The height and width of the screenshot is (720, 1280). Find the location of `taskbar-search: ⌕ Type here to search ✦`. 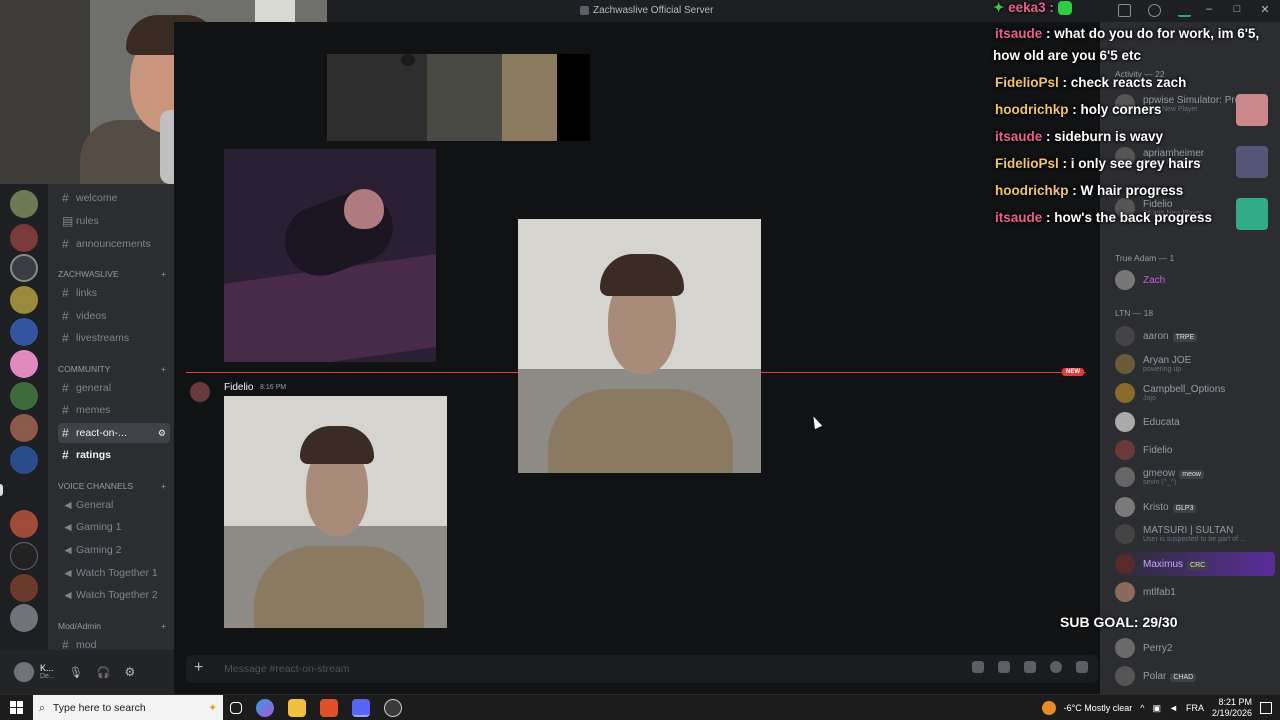

taskbar-search: ⌕ Type here to search ✦ is located at coordinates (128, 707).